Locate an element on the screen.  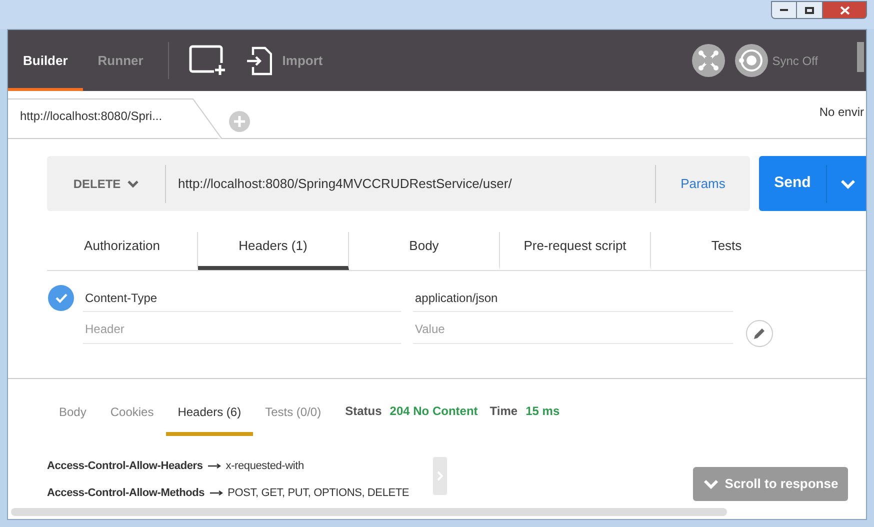
params-button: Params is located at coordinates (702, 183).